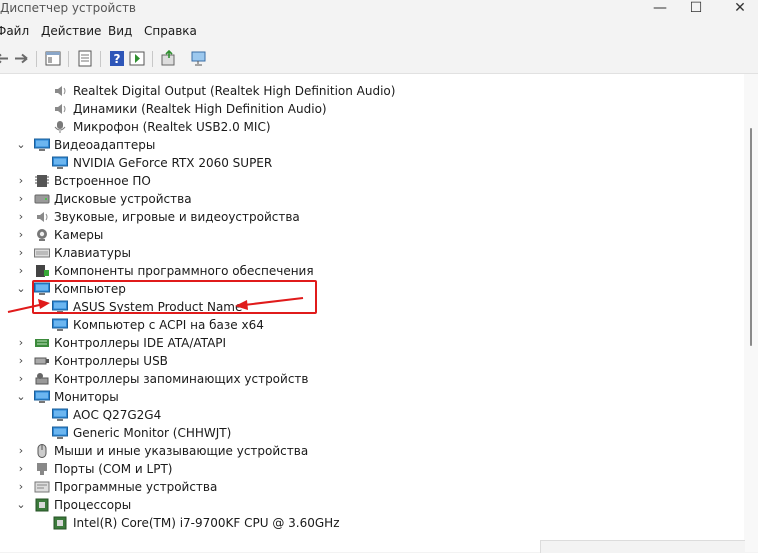 Image resolution: width=758 pixels, height=553 pixels. Describe the element at coordinates (269, 303) in the screenshot. I see `annotation-arrow-right` at that location.